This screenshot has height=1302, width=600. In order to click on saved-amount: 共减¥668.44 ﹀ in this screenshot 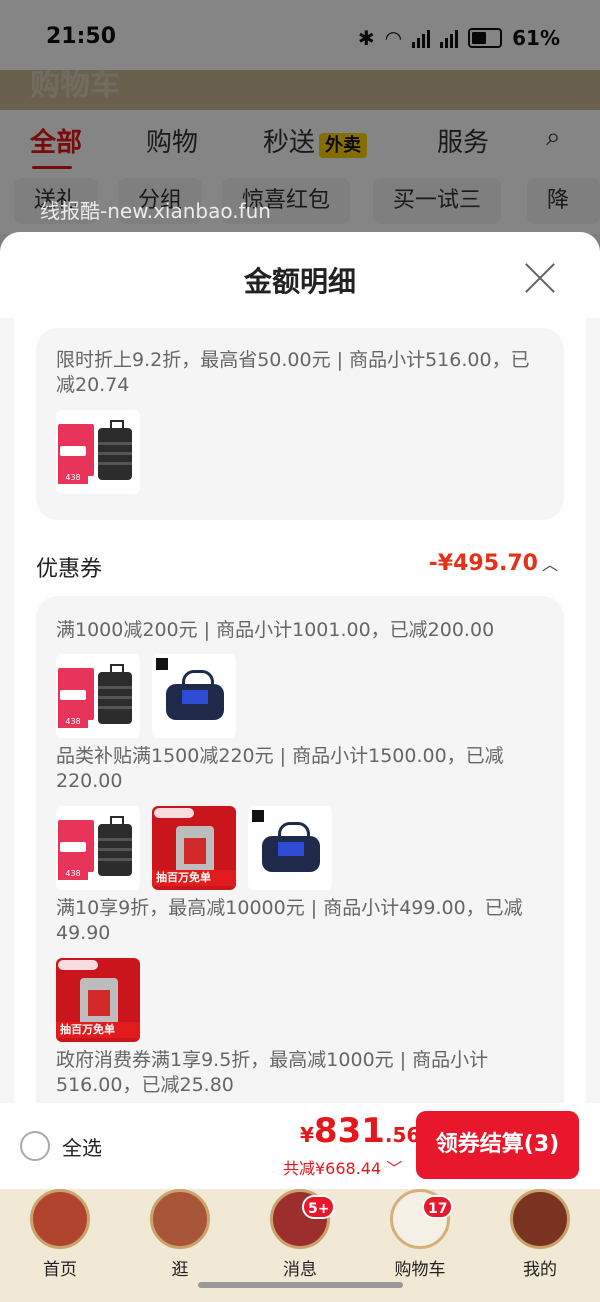, I will do `click(342, 1167)`.